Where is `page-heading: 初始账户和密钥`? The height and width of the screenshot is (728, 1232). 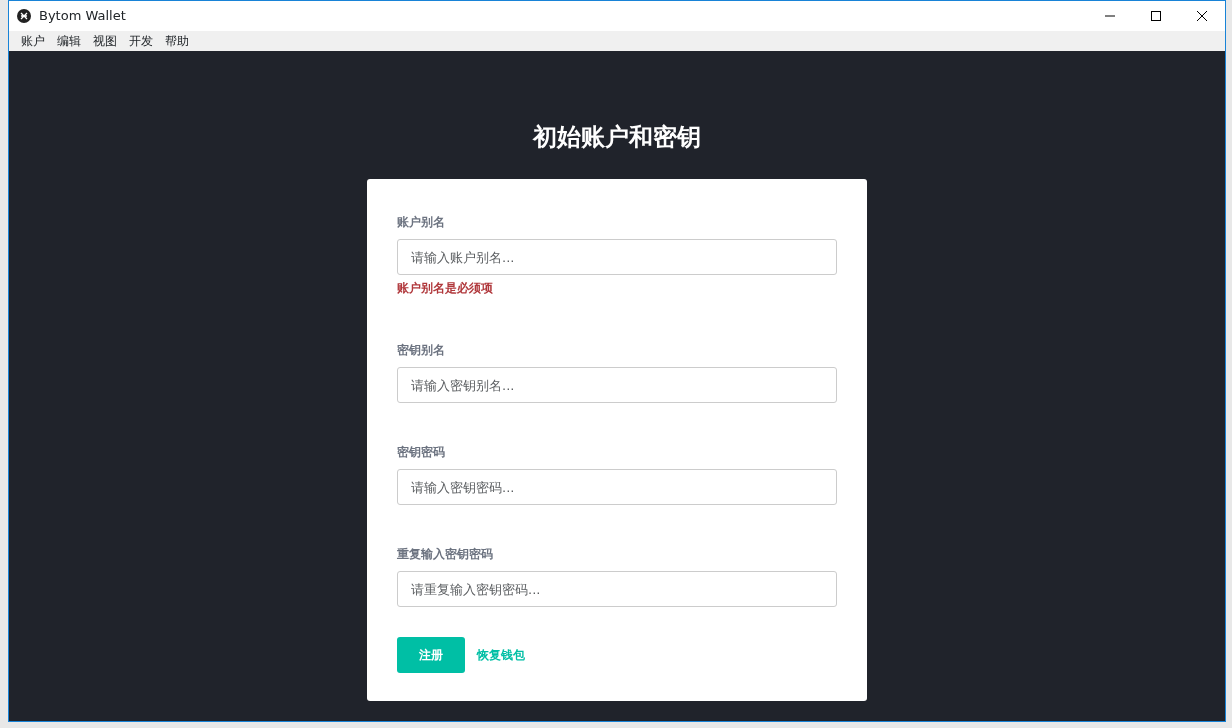
page-heading: 初始账户和密钥 is located at coordinates (617, 137).